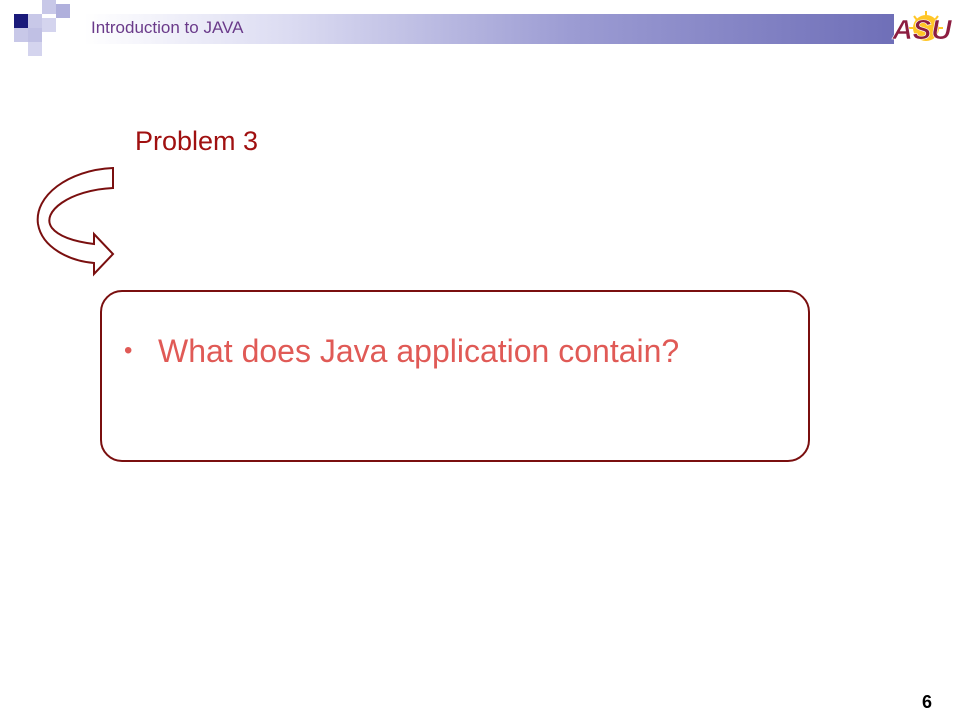  What do you see at coordinates (167, 27) in the screenshot?
I see `header-title: Introduction to JAVA` at bounding box center [167, 27].